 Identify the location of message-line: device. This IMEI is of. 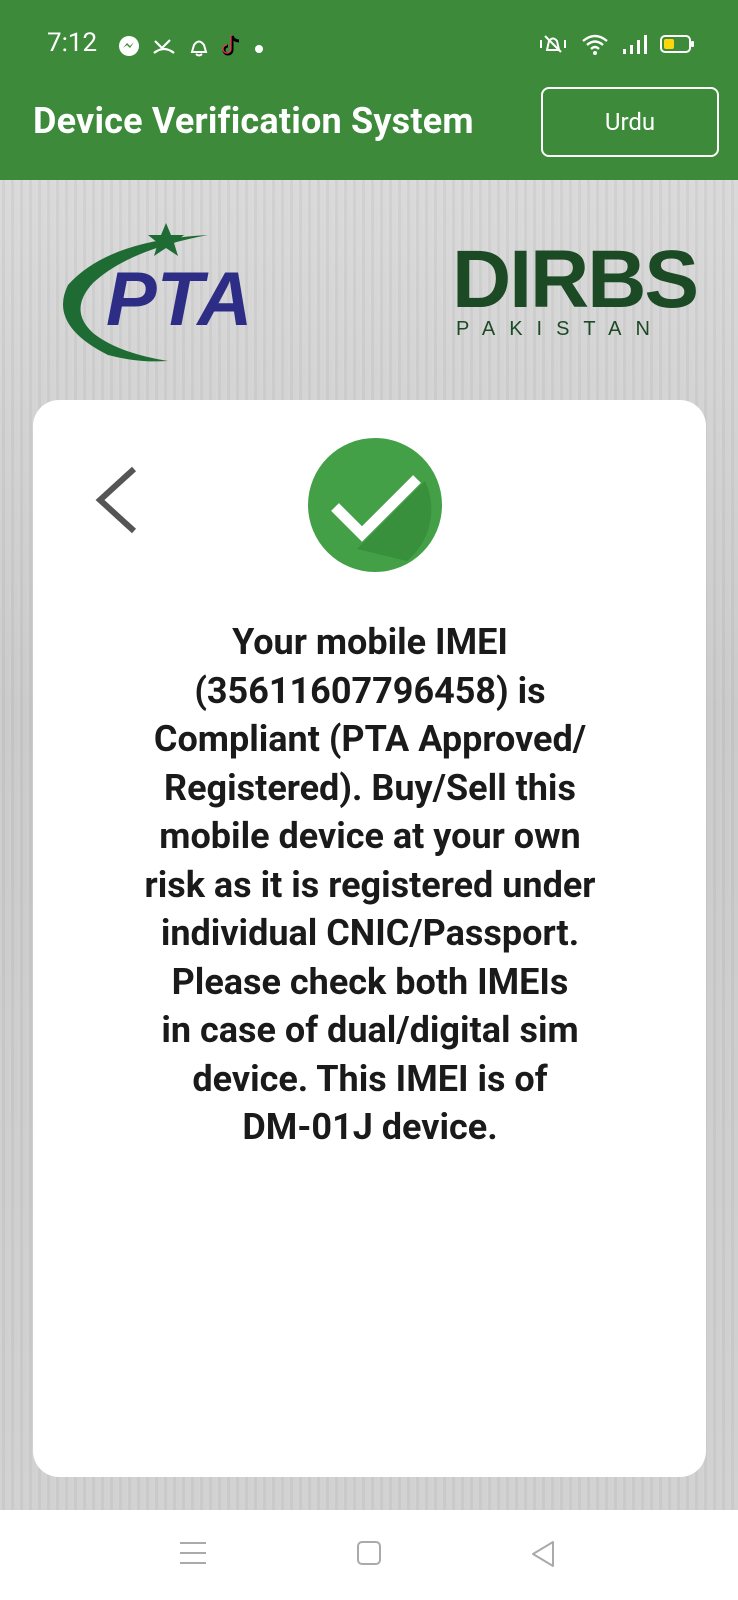
(370, 1078).